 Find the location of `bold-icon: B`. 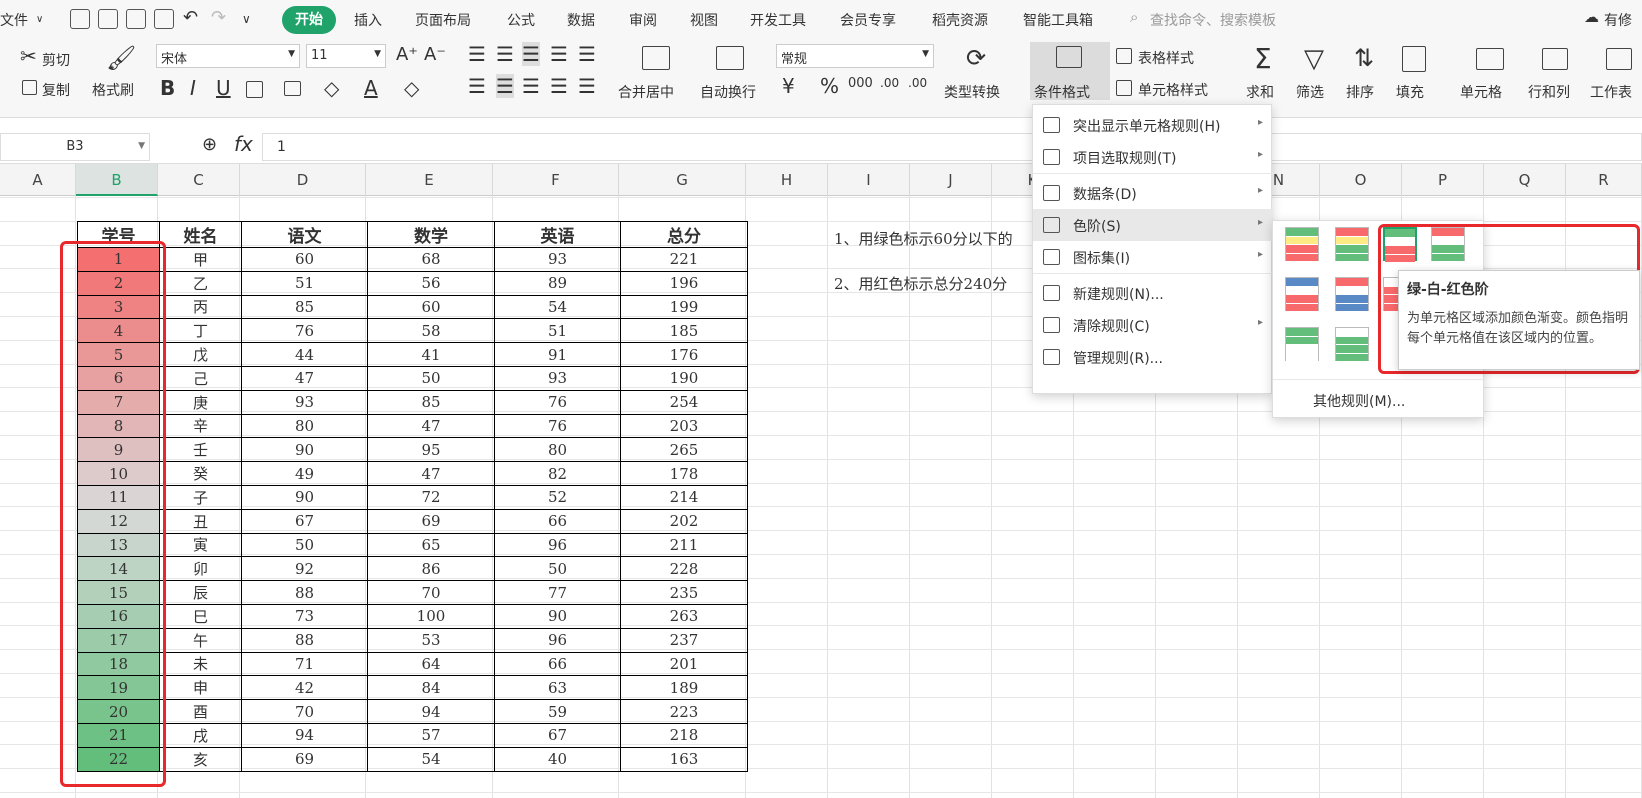

bold-icon: B is located at coordinates (167, 88).